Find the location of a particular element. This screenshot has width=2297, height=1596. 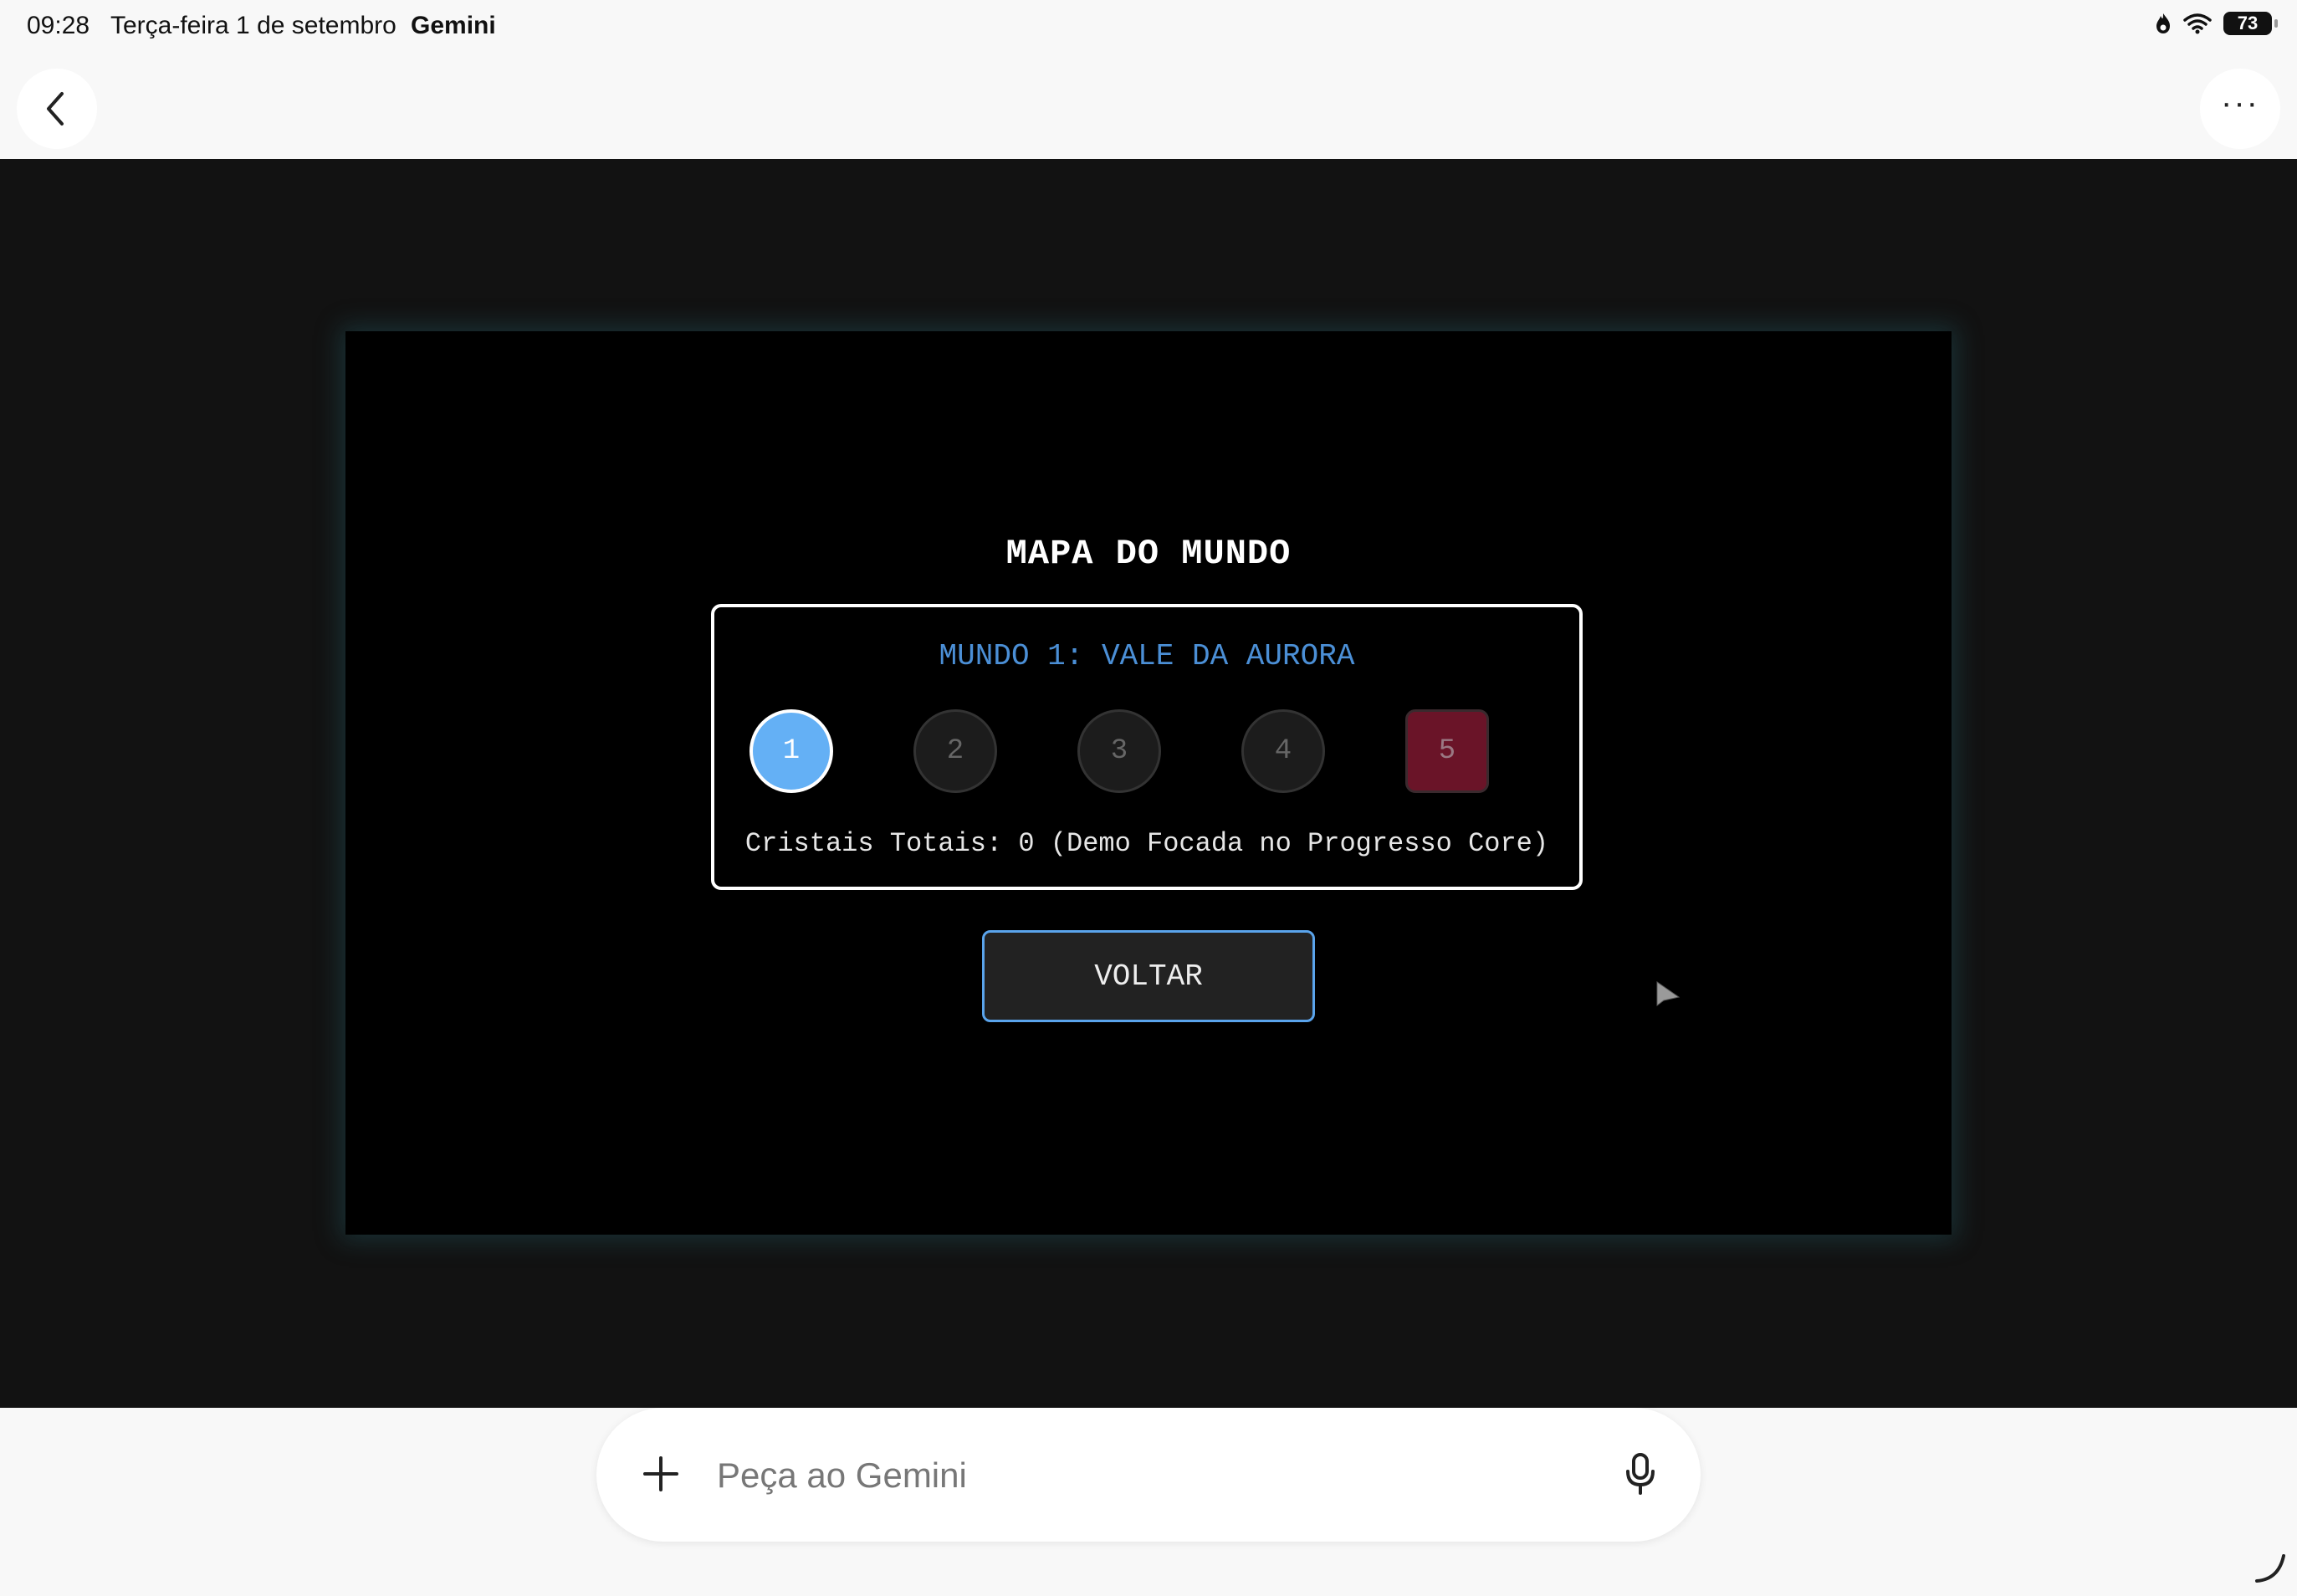

world-panel: MUNDO 1: VALE DA AURORA 1 2 3 4 5 Crista is located at coordinates (1147, 747).